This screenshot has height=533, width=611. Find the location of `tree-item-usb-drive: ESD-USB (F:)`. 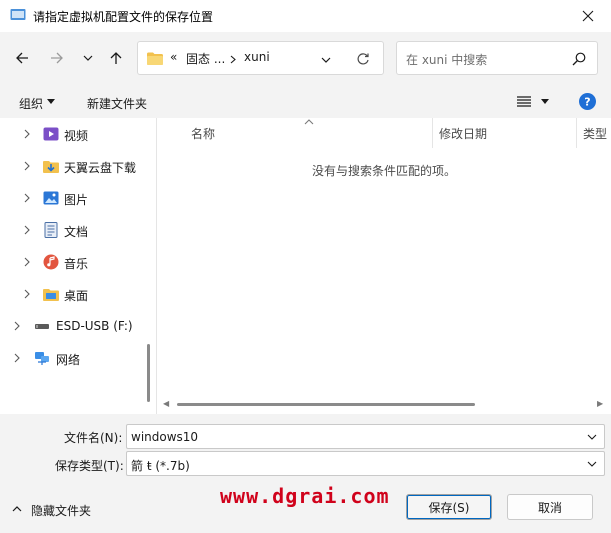

tree-item-usb-drive: ESD-USB (F:) is located at coordinates (70, 326).